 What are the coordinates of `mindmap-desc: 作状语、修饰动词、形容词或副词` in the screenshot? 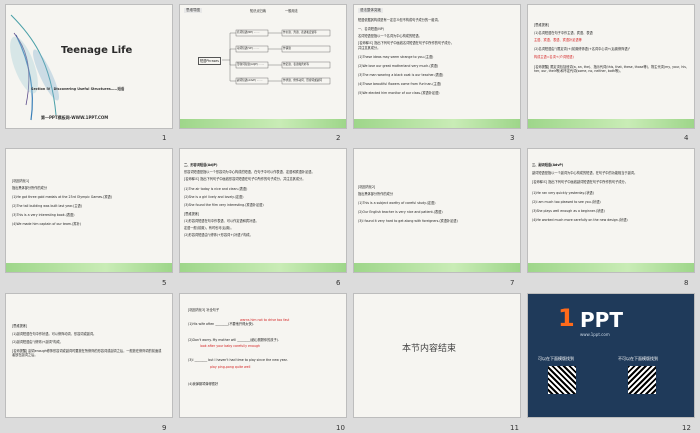 It's located at (302, 80).